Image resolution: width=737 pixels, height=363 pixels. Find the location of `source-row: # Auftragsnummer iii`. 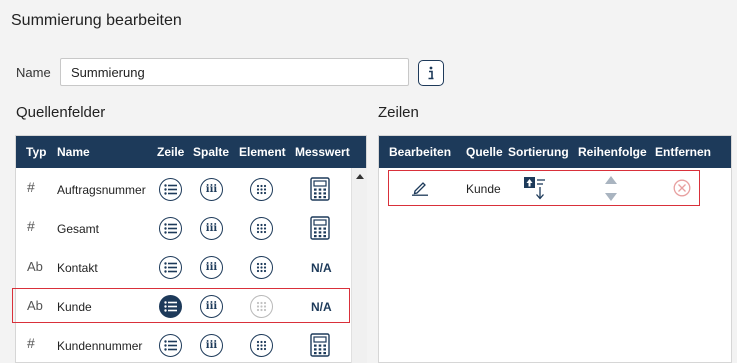

source-row: # Auftragsnummer iii is located at coordinates (184, 189).